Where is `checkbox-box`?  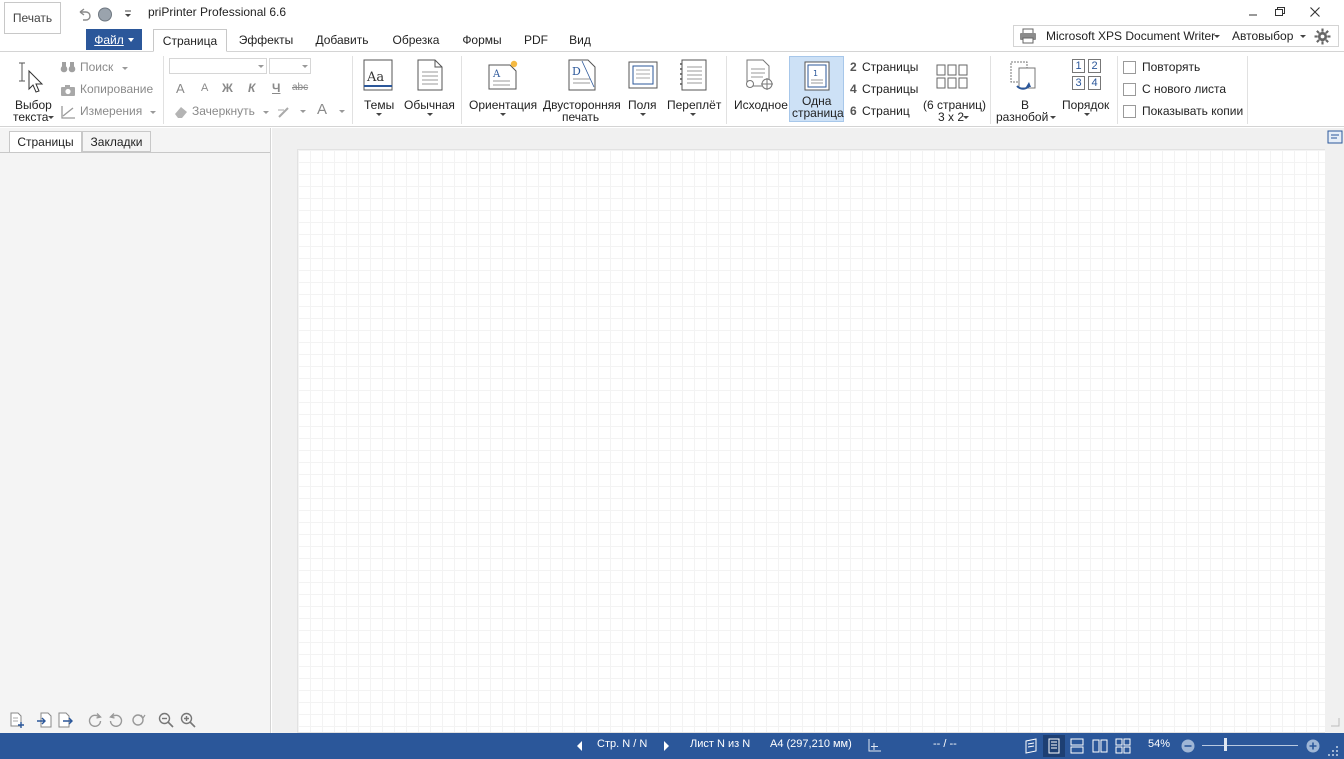 checkbox-box is located at coordinates (1129, 89).